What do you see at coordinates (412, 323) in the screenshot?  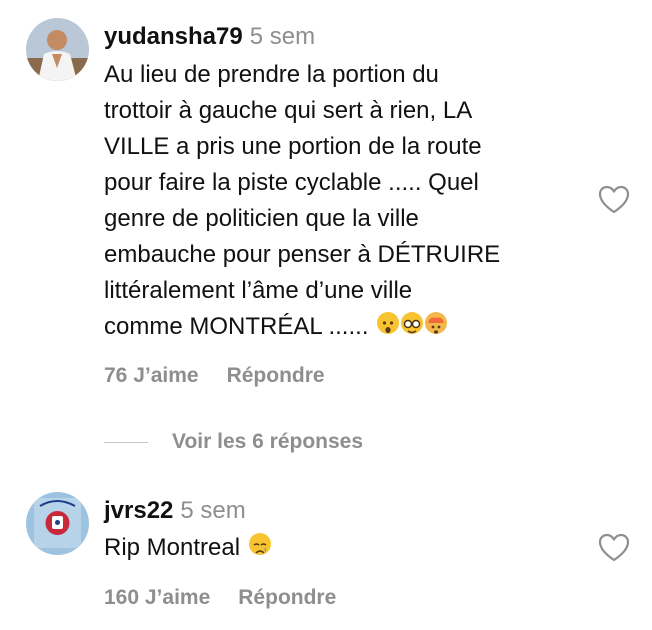 I see `nerd-face-emoji` at bounding box center [412, 323].